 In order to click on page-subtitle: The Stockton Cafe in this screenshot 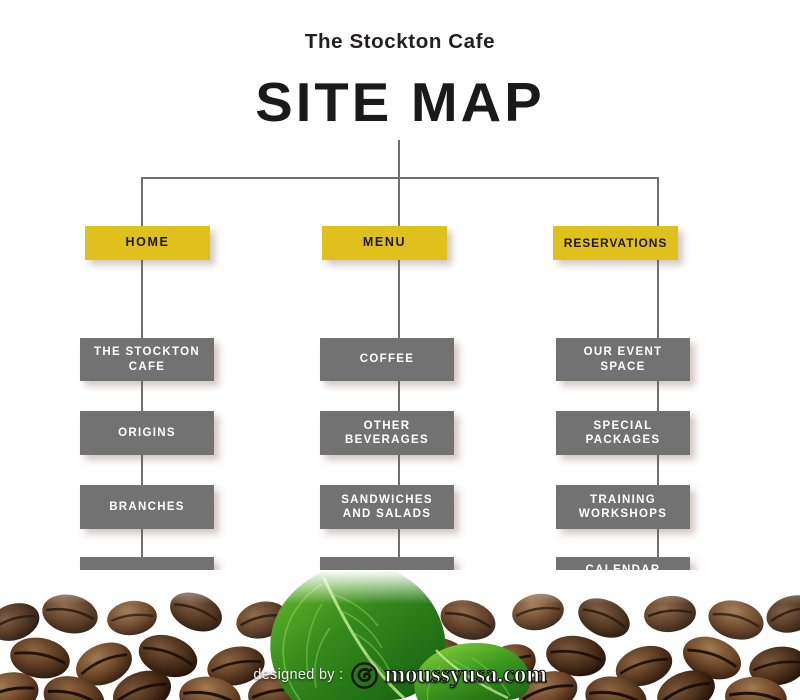, I will do `click(400, 41)`.